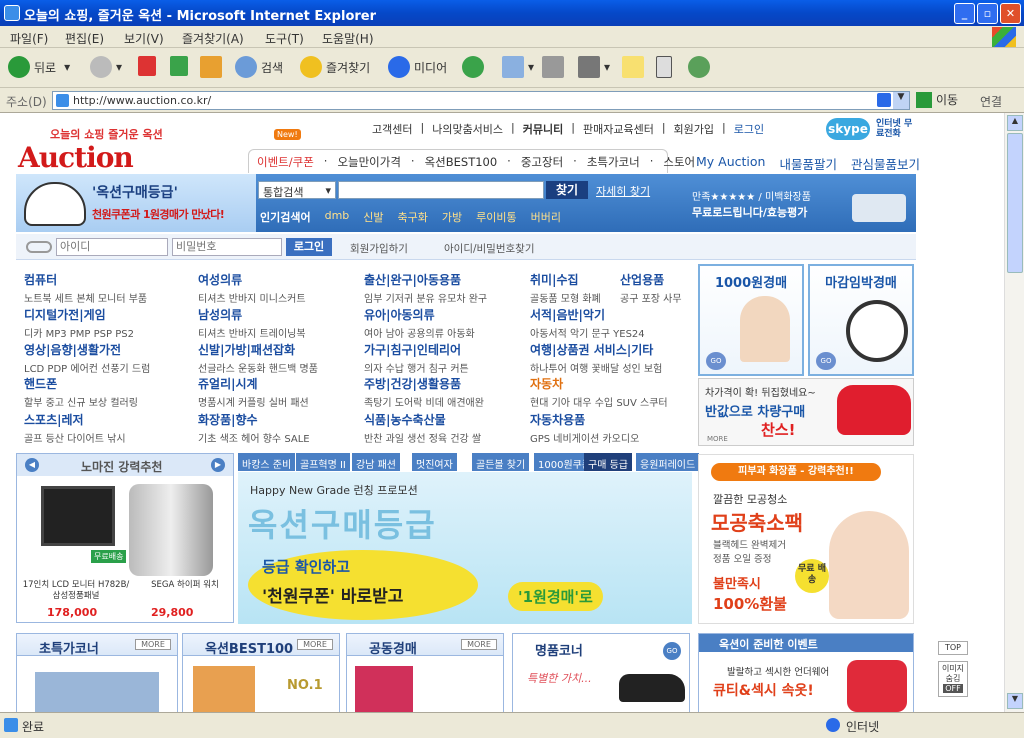 The width and height of the screenshot is (1024, 738). I want to click on auction-1000-box: 1000원경매 GO, so click(751, 320).